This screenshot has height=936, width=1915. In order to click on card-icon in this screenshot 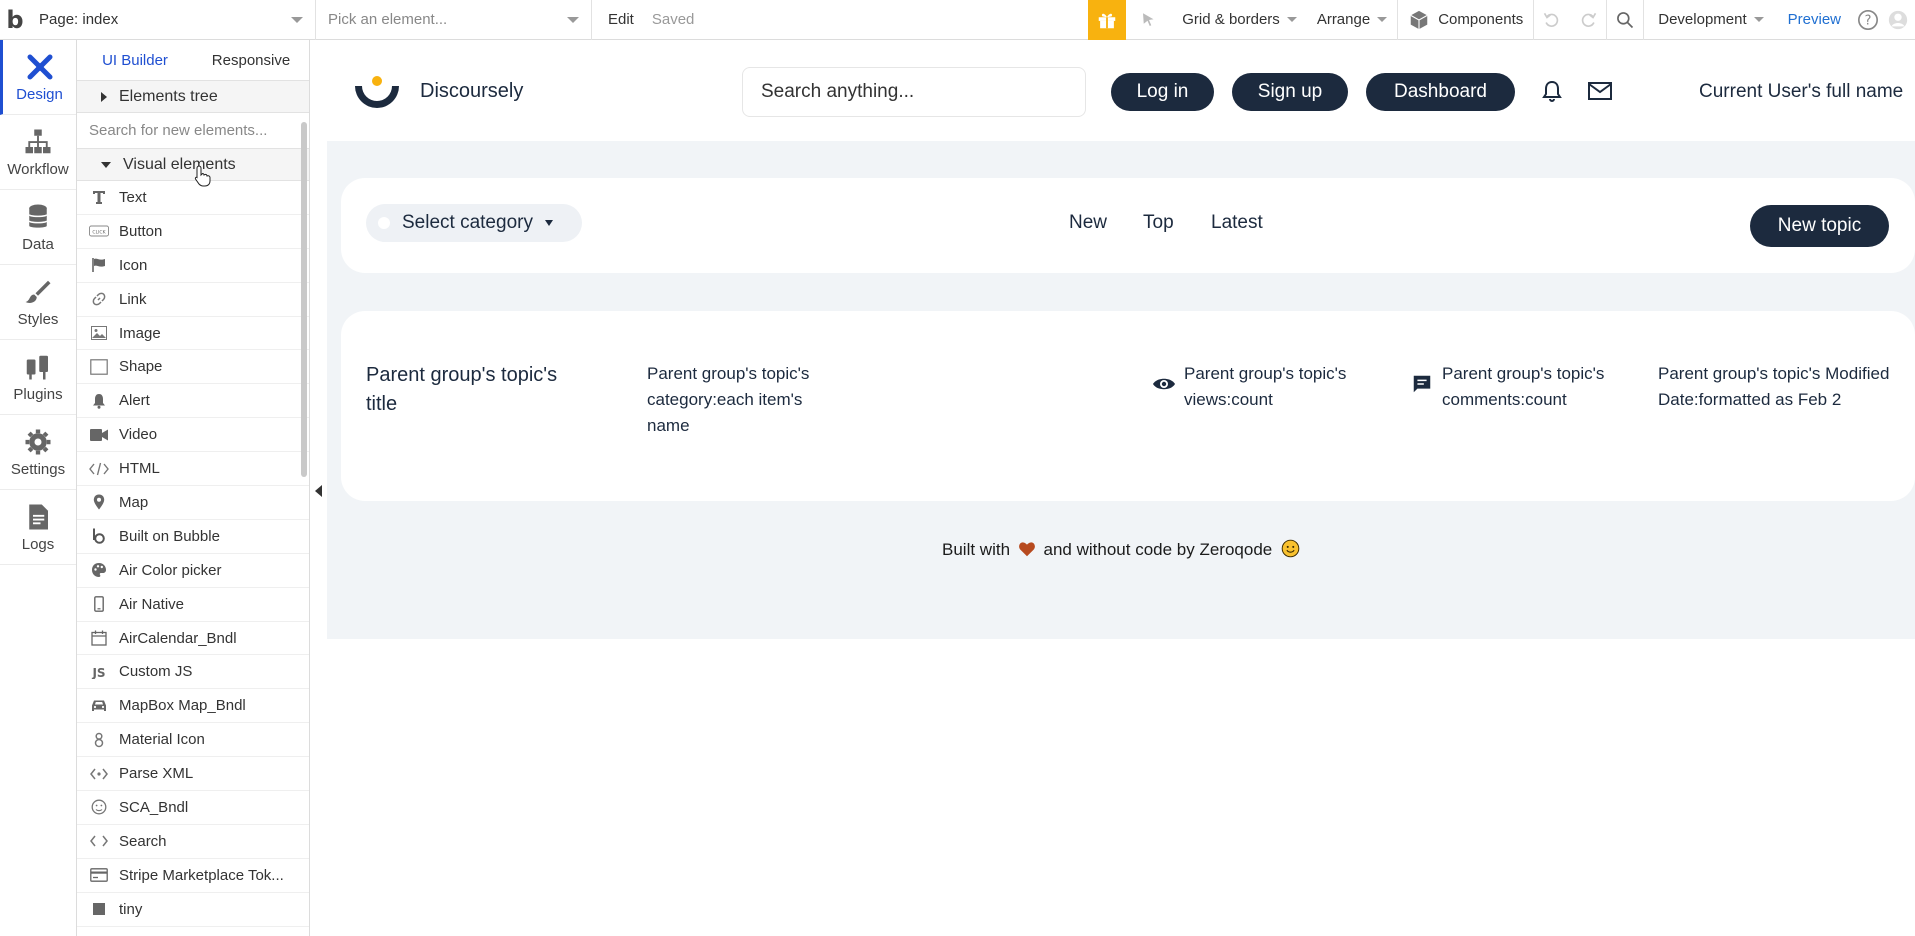, I will do `click(99, 875)`.